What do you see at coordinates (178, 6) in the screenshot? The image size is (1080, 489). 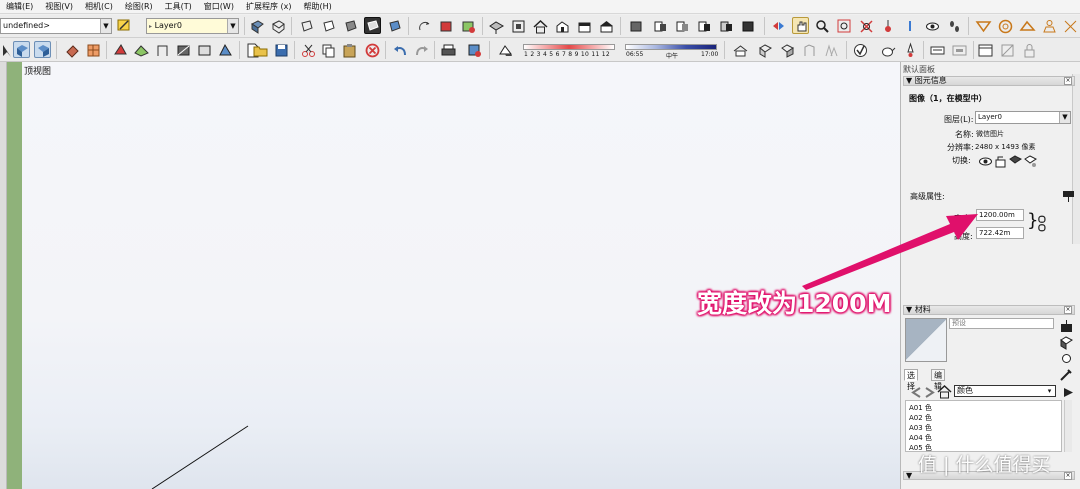 I see `menu-tools: 工具(T)` at bounding box center [178, 6].